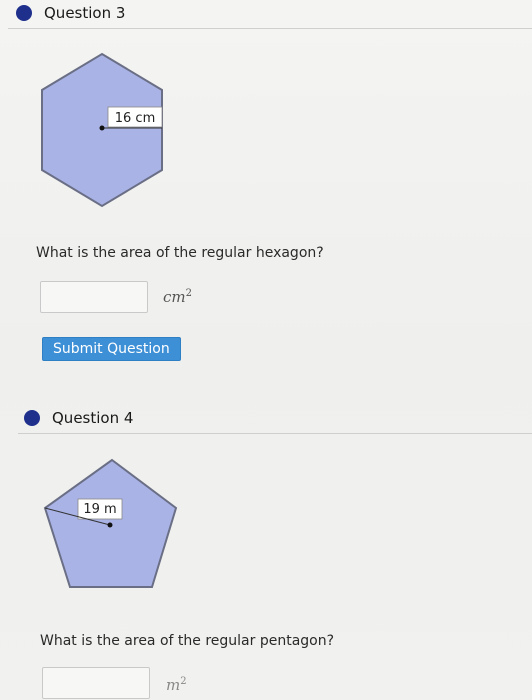 Image resolution: width=532 pixels, height=700 pixels. Describe the element at coordinates (93, 418) in the screenshot. I see `question-4-title: Question 4` at that location.